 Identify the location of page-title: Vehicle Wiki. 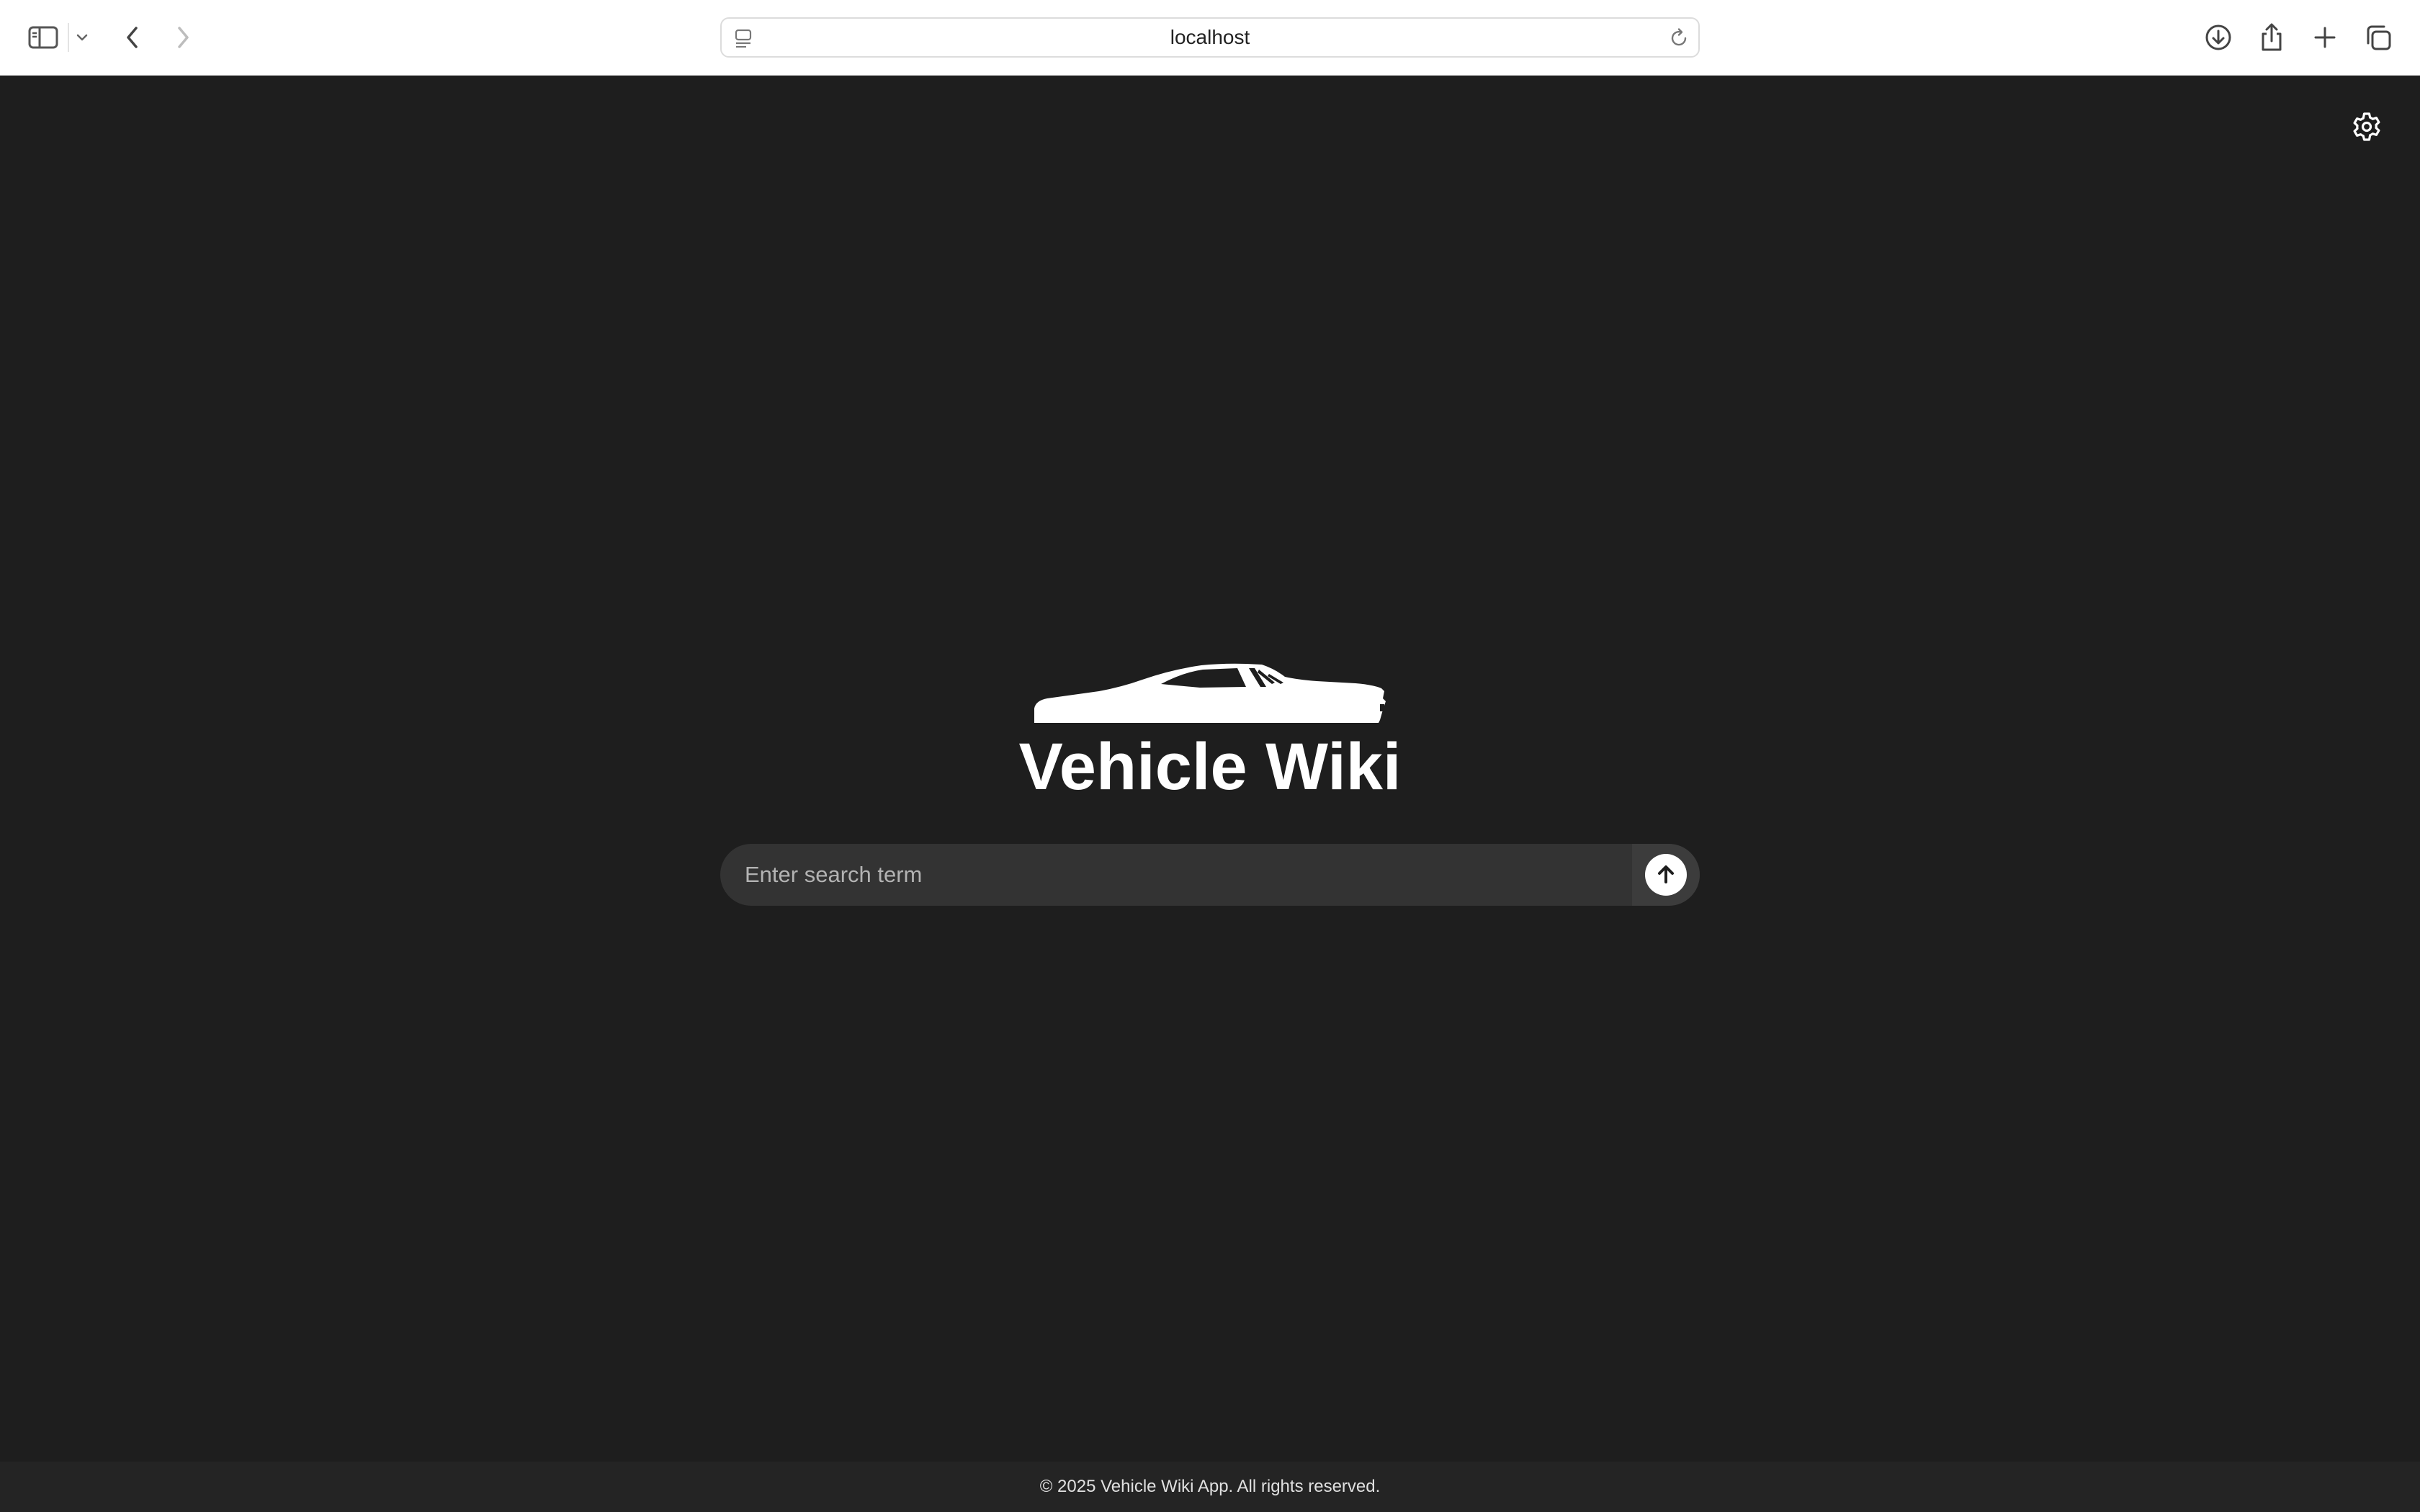
(1210, 767).